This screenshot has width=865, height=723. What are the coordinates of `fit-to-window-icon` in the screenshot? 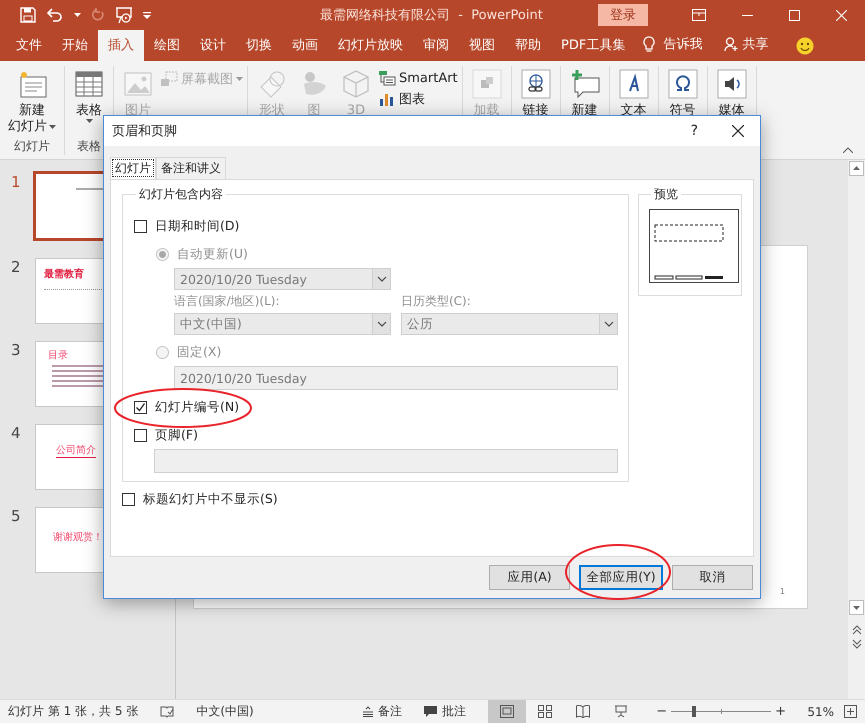 It's located at (850, 711).